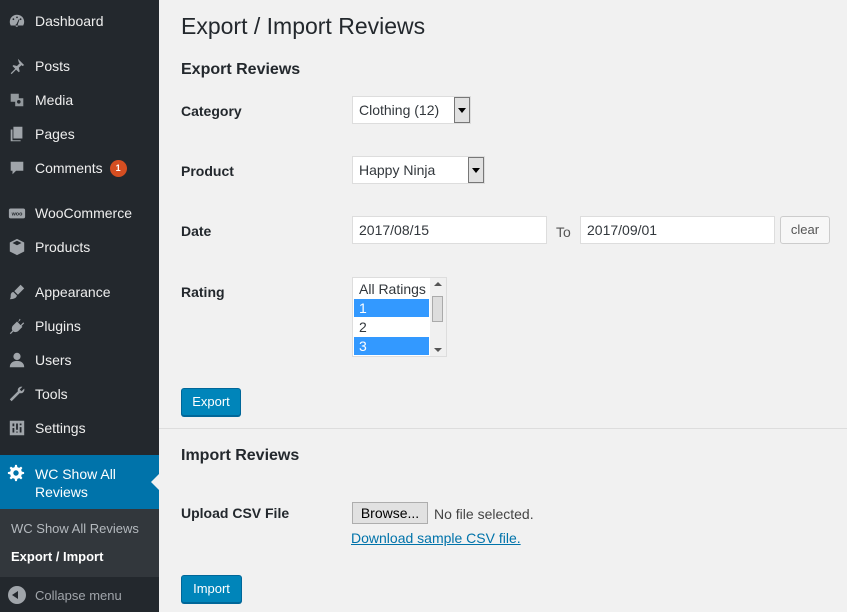 The width and height of the screenshot is (847, 612). I want to click on sidebar-item-label: Posts, so click(53, 66).